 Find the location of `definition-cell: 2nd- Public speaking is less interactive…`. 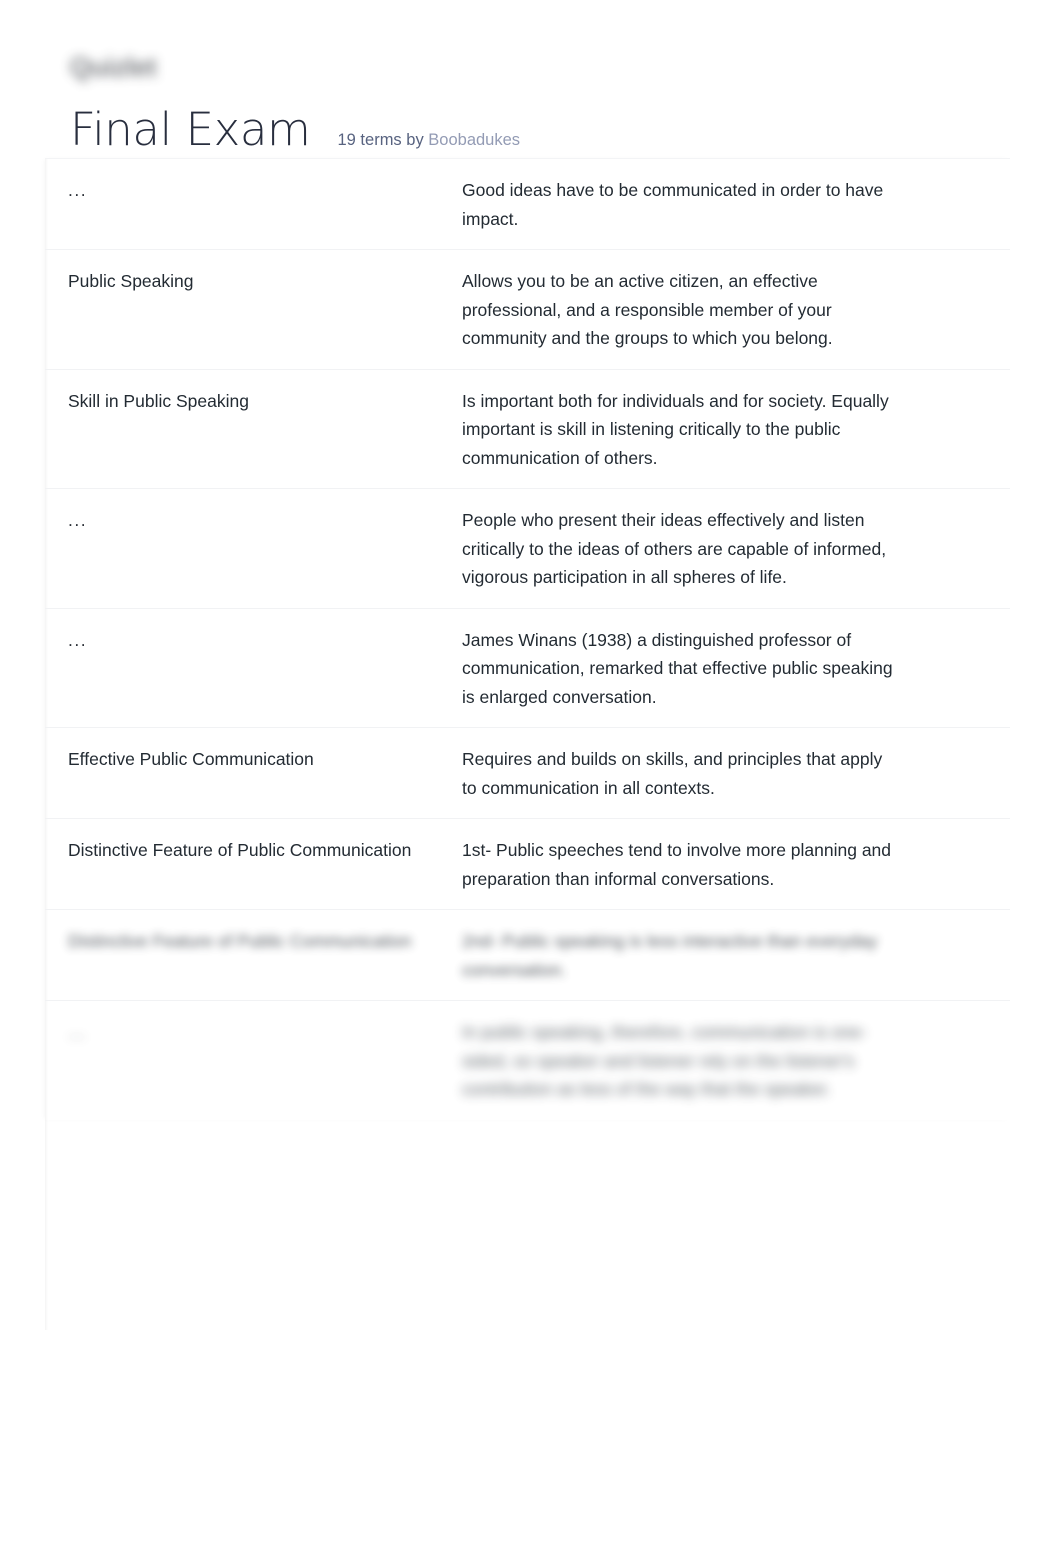

definition-cell: 2nd- Public speaking is less interactive… is located at coordinates (670, 955).